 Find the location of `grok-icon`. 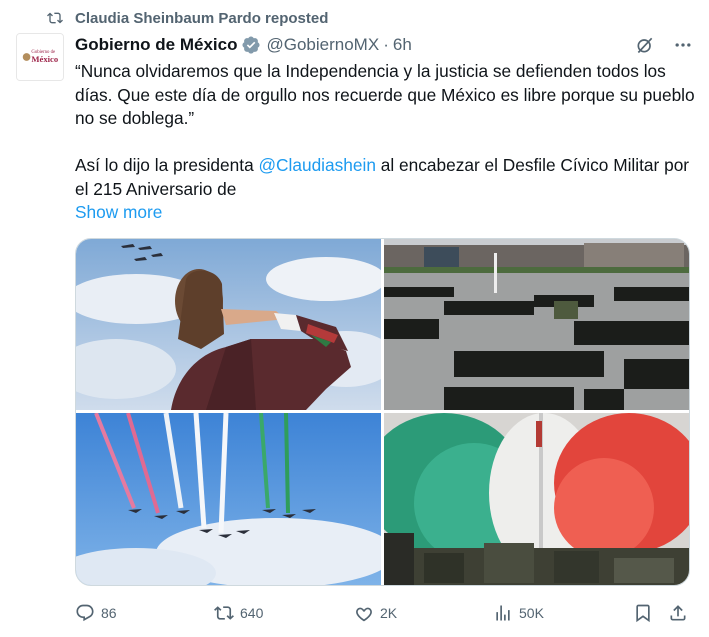

grok-icon is located at coordinates (645, 45).